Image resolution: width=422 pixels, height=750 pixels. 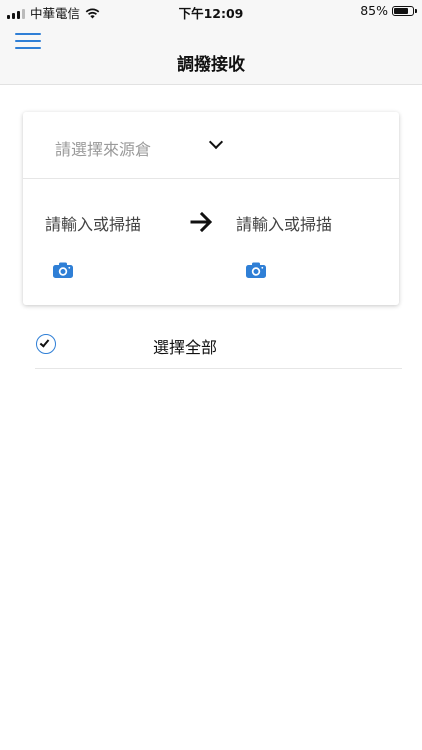 What do you see at coordinates (211, 11) in the screenshot?
I see `status-bar: 中華電信 下午12:09 85%` at bounding box center [211, 11].